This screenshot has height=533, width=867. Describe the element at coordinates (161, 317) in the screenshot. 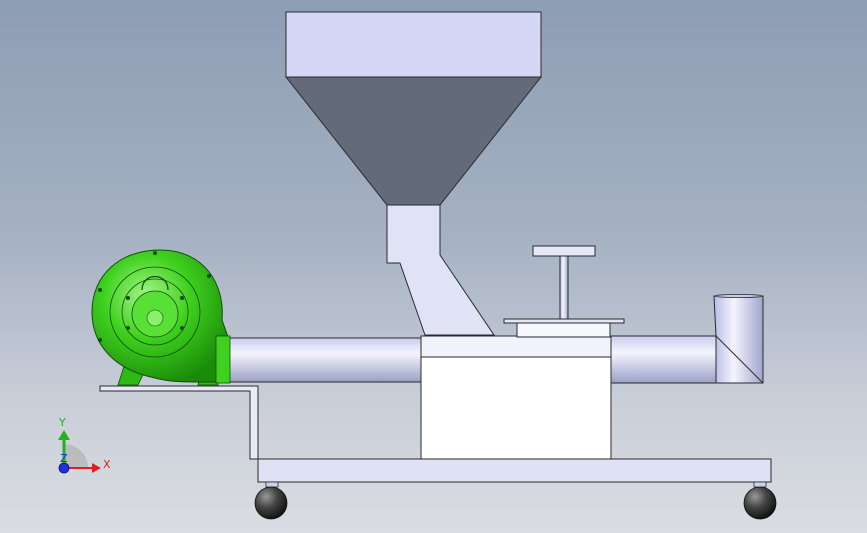

I see `blower-icon` at that location.